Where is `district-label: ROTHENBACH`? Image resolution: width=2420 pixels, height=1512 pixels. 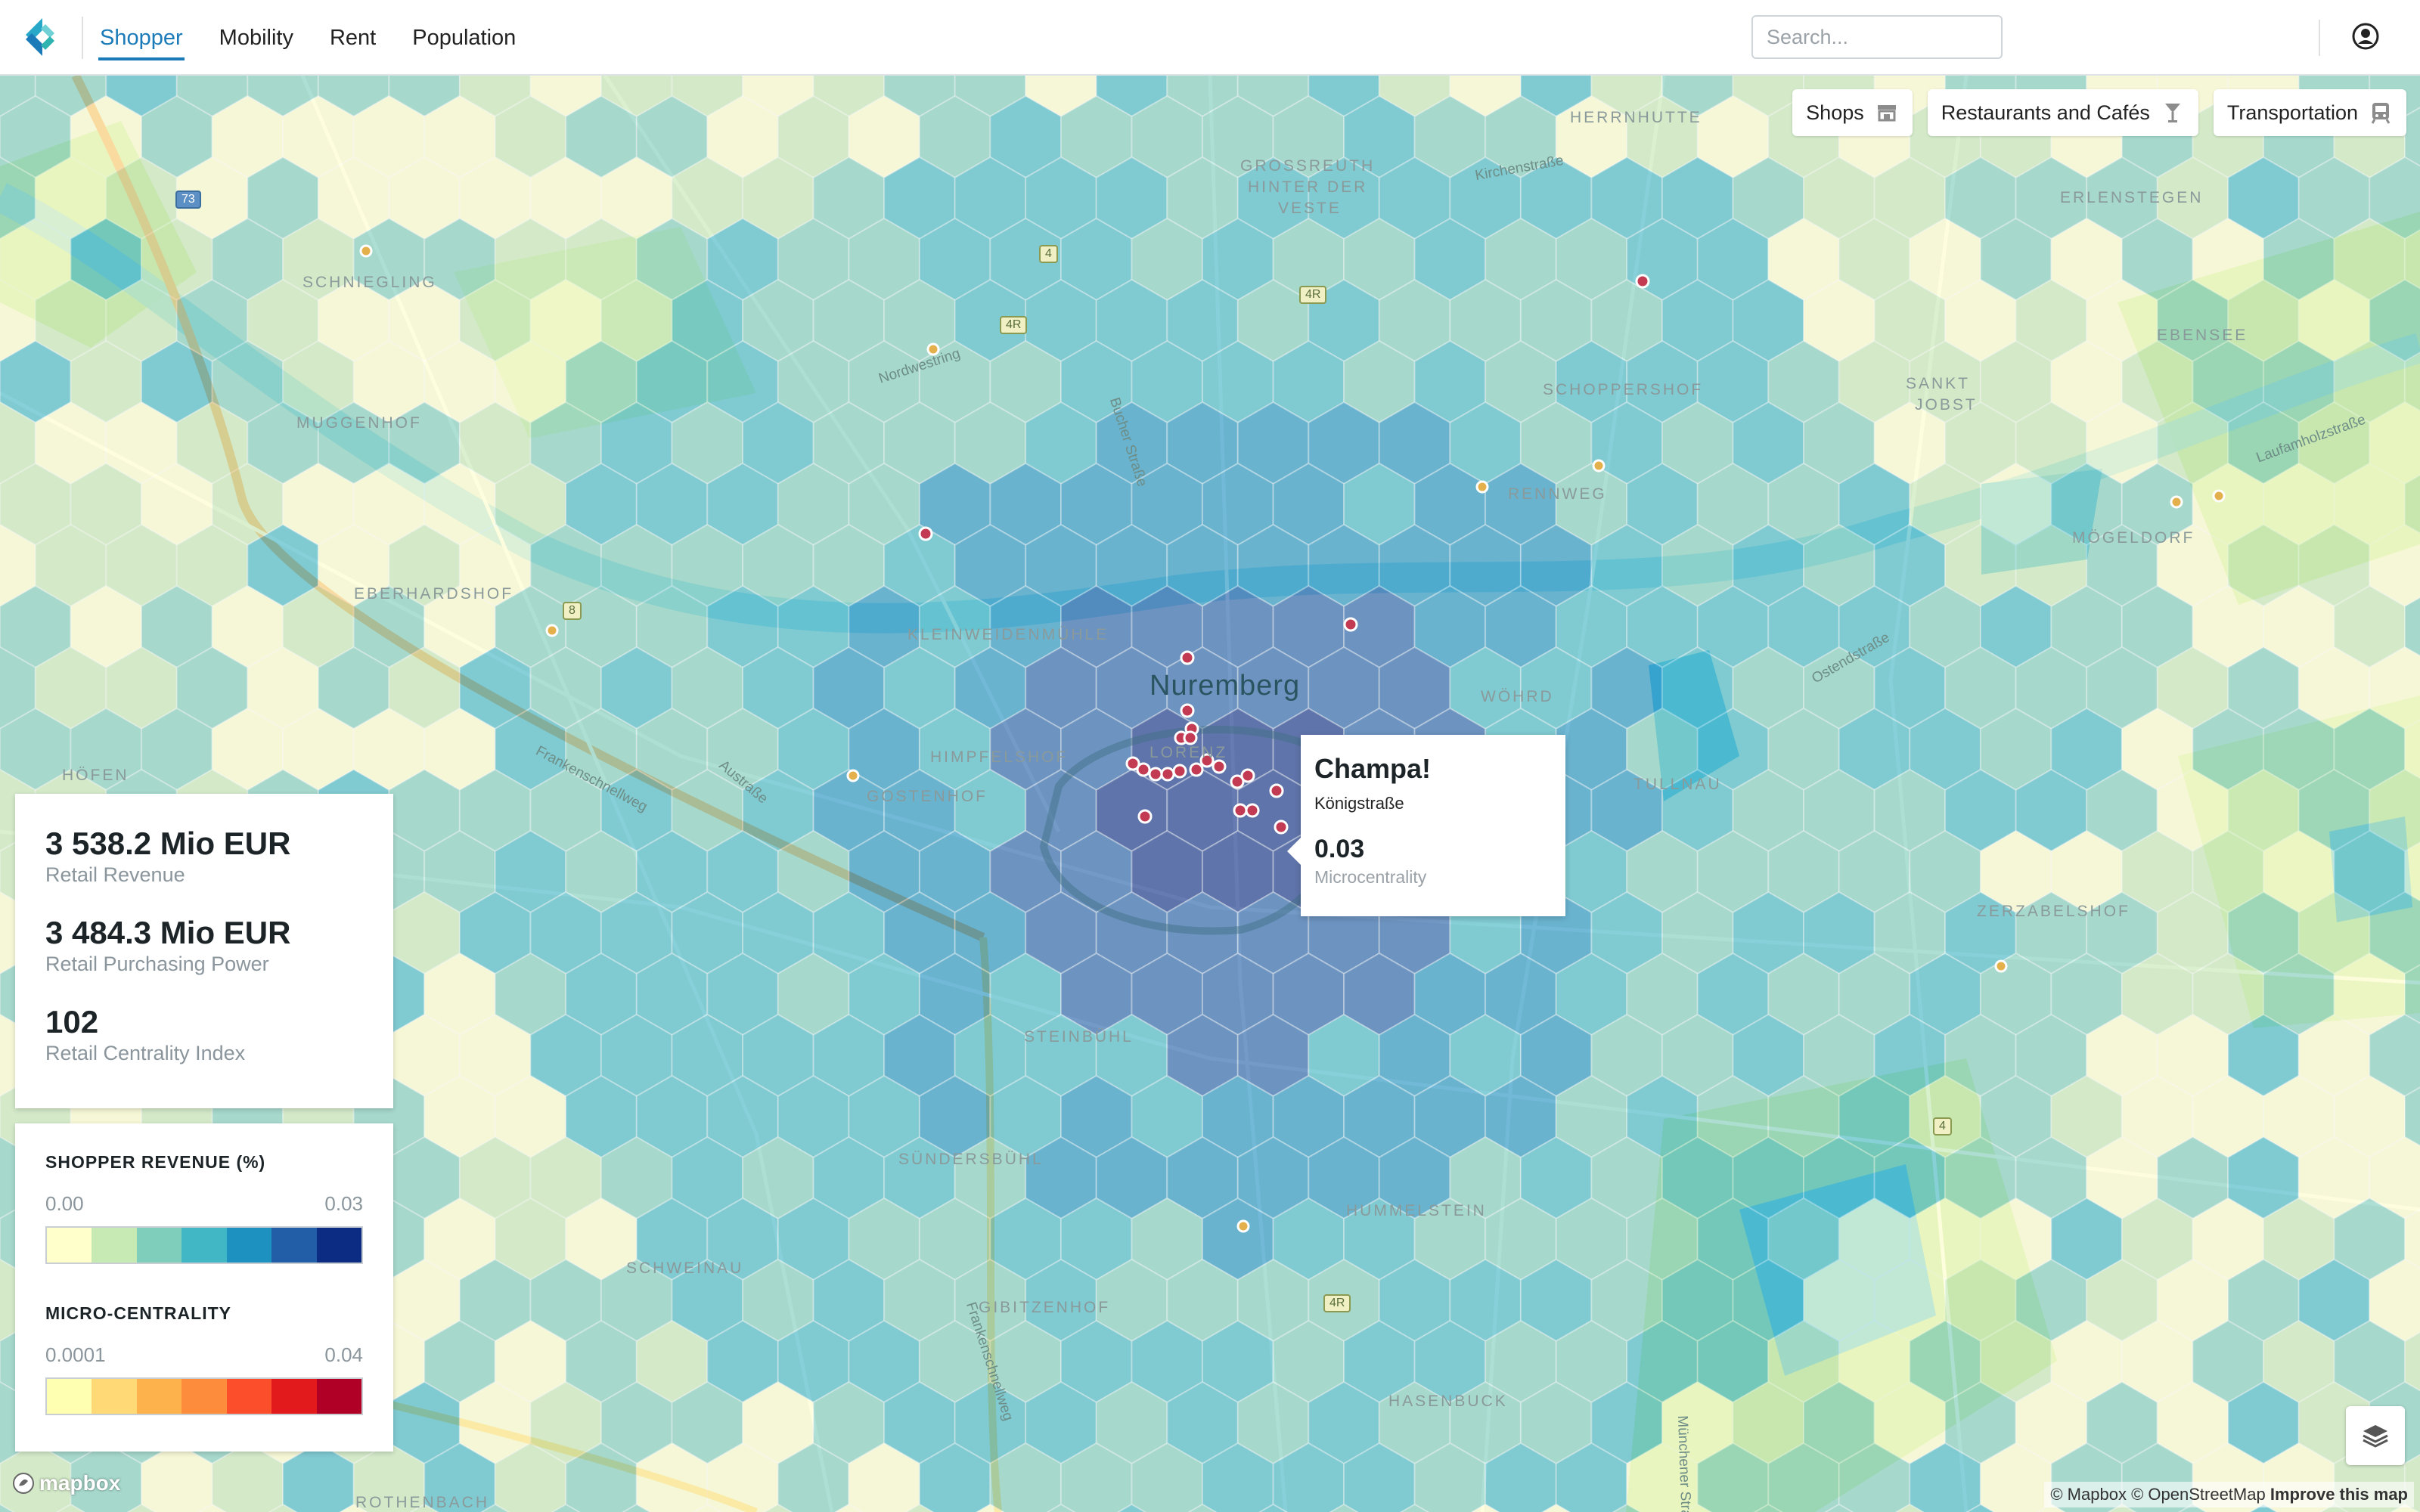
district-label: ROTHENBACH is located at coordinates (422, 1502).